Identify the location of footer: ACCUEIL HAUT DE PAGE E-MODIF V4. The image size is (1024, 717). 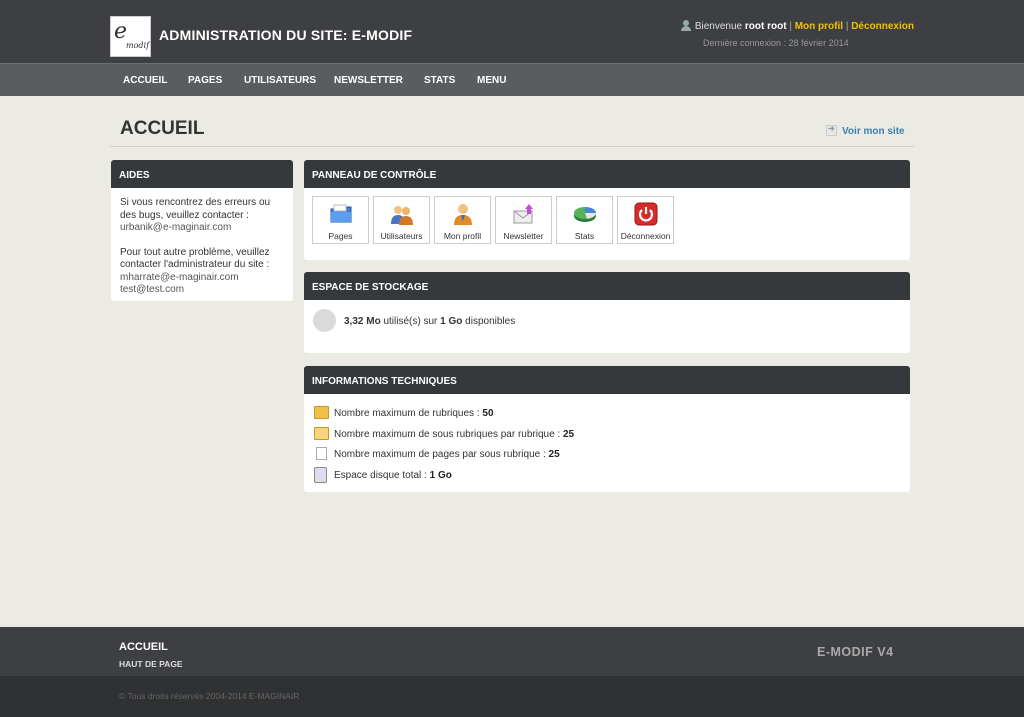
(512, 651).